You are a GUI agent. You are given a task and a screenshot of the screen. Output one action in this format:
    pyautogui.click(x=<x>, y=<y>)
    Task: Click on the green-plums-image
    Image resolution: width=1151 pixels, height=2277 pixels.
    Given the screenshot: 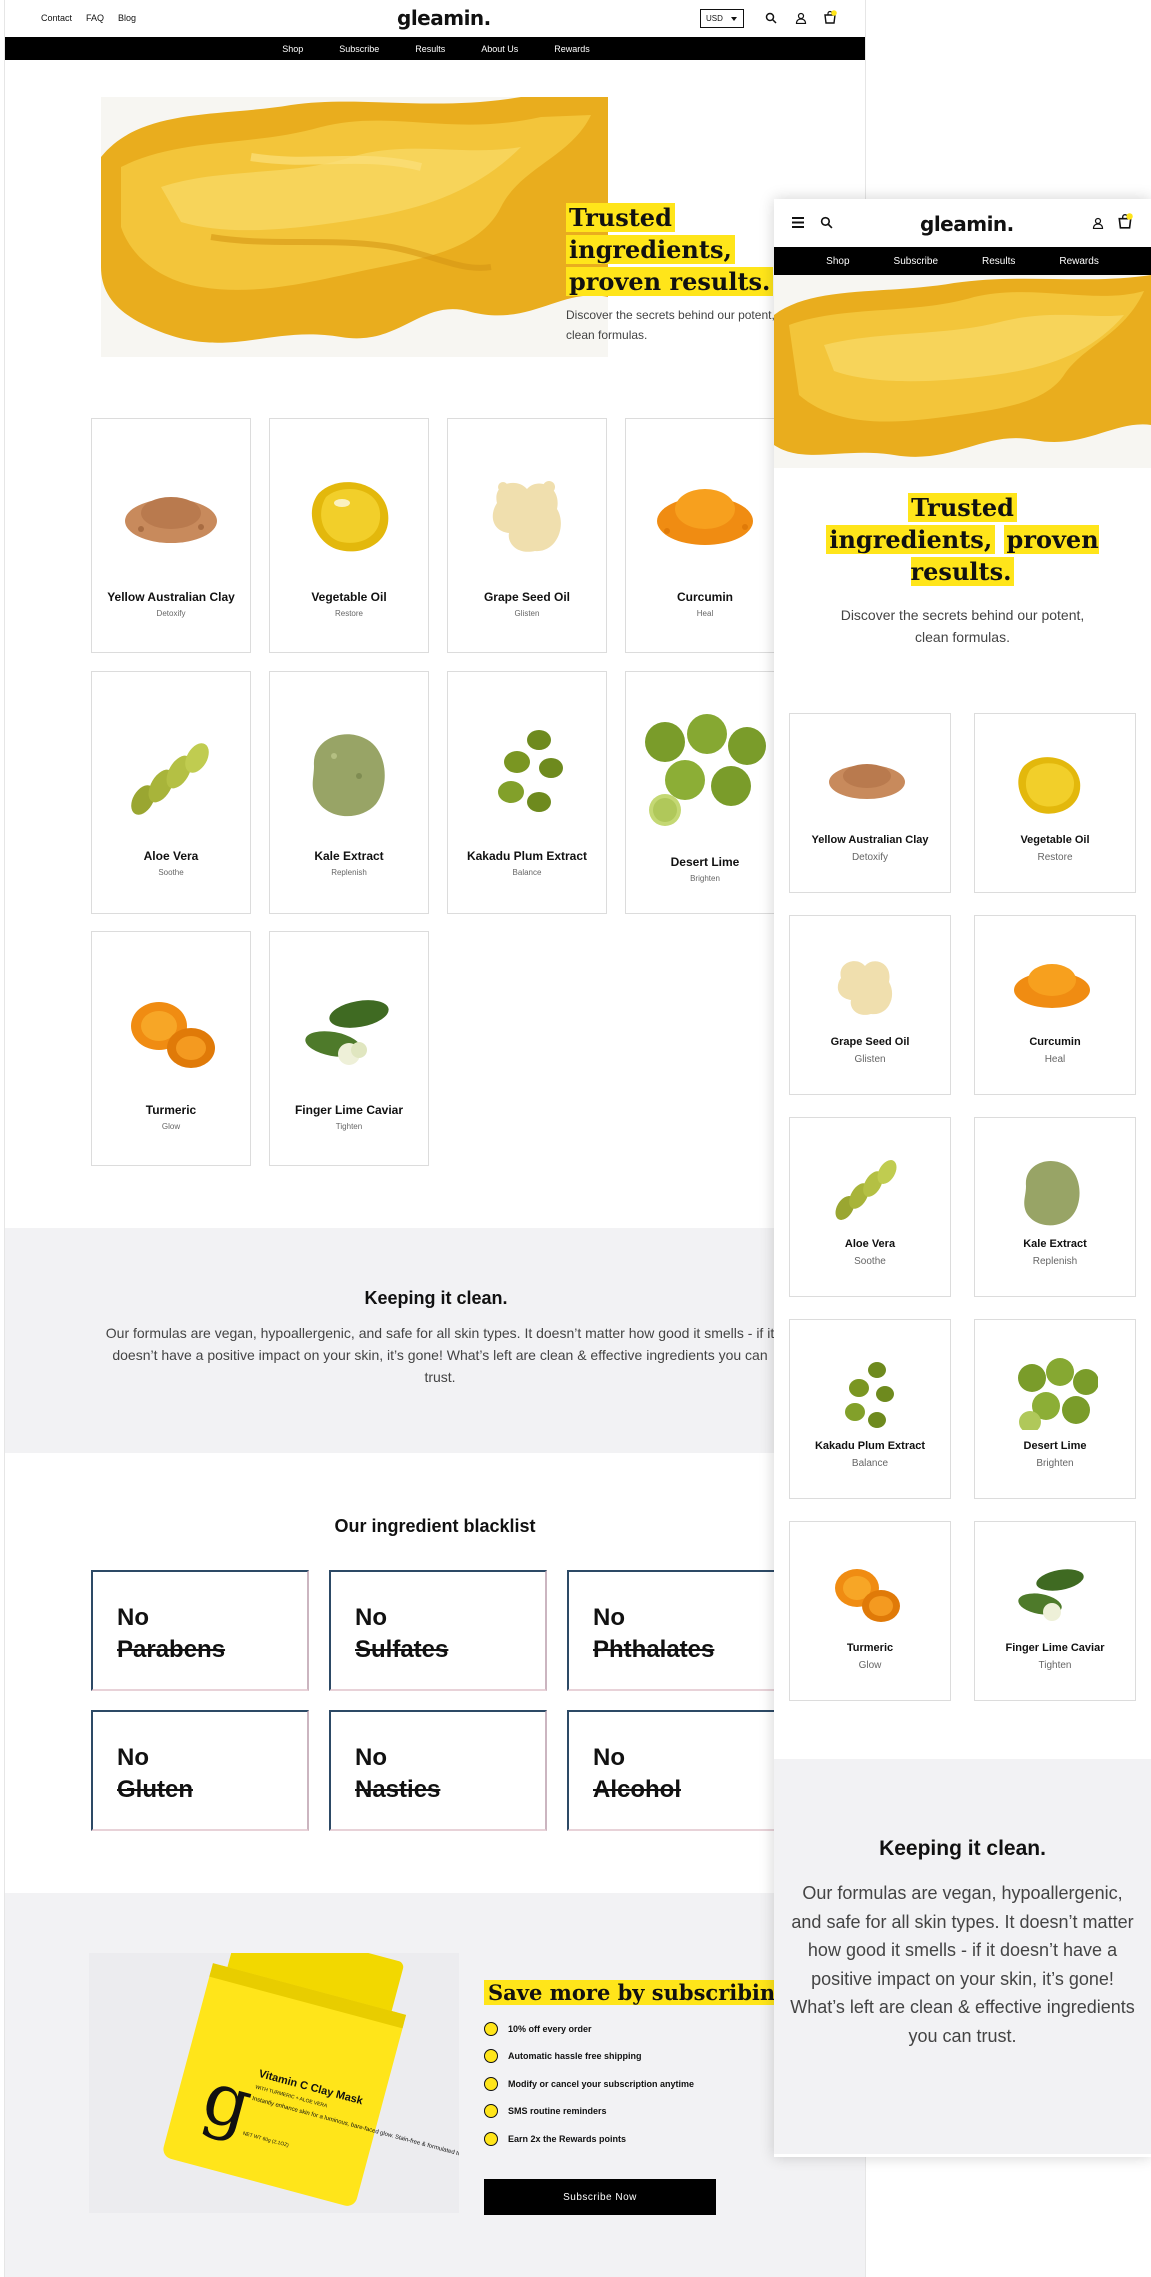 What is the action you would take?
    pyautogui.click(x=869, y=1395)
    